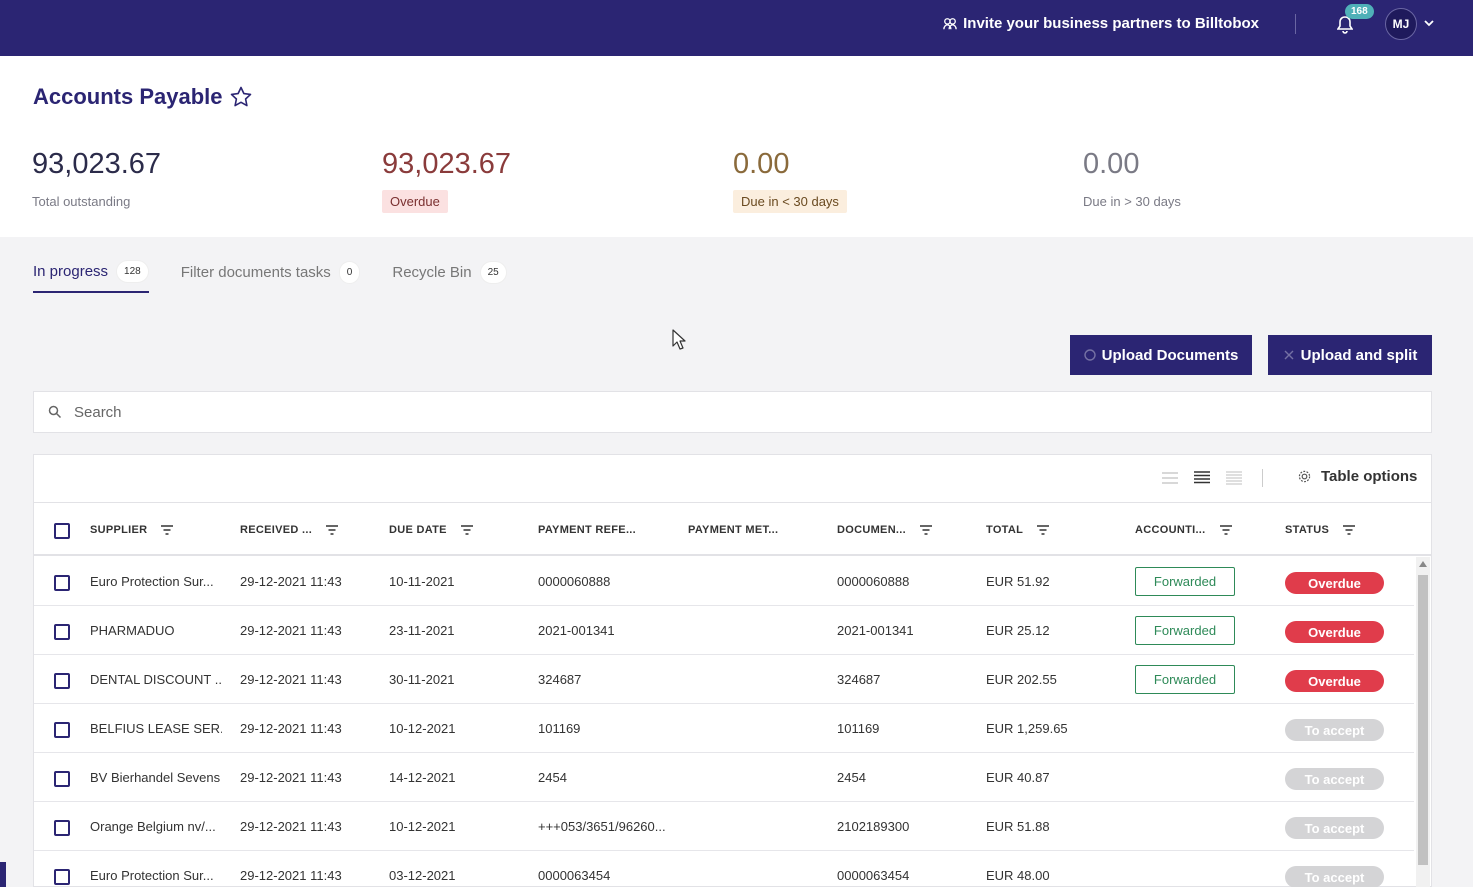  Describe the element at coordinates (349, 272) in the screenshot. I see `tab-count-badge: 0` at that location.